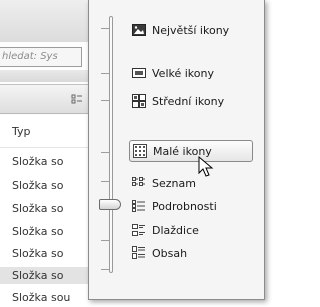  Describe the element at coordinates (21, 131) in the screenshot. I see `column-header-type: Typ` at that location.